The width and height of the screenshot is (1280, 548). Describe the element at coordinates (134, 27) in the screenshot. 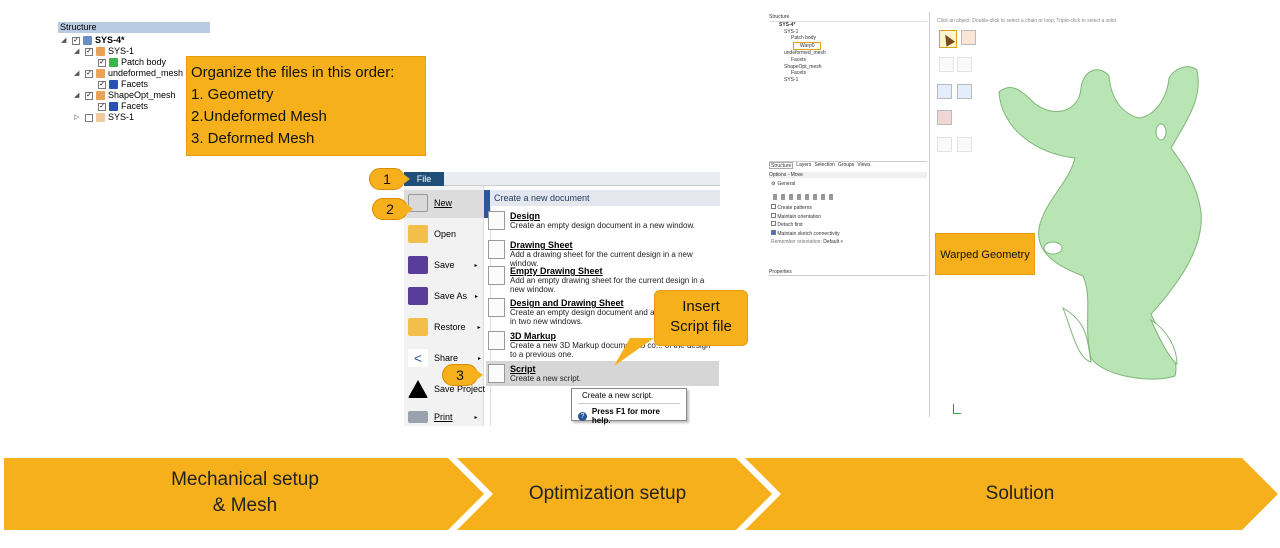

I see `structure-header: Structure` at that location.